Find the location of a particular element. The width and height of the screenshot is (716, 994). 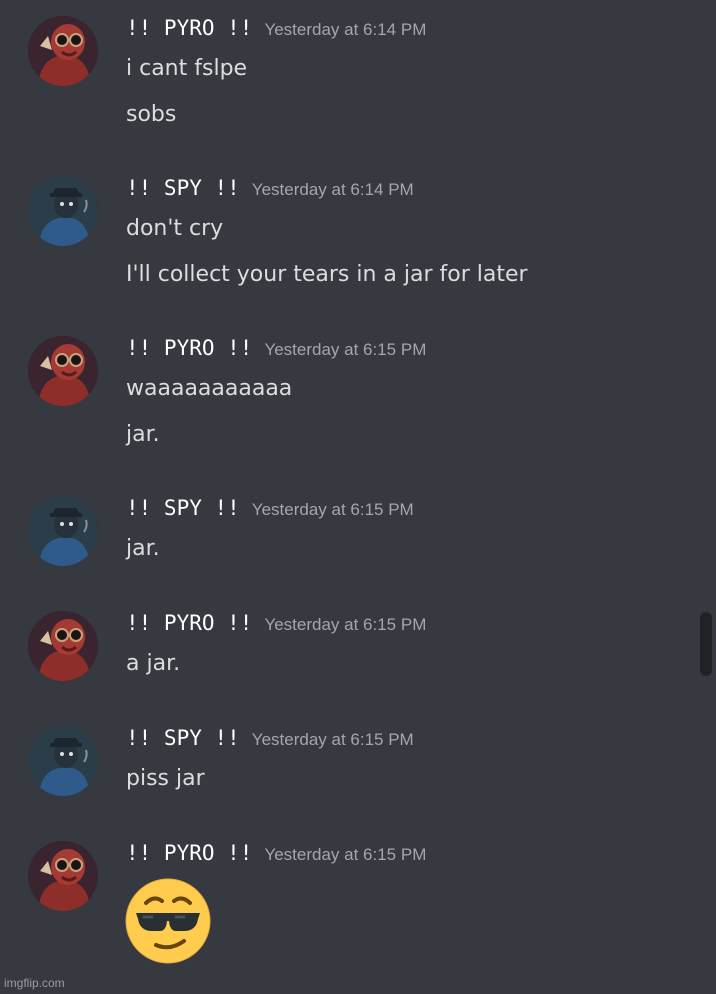

watermark: imgflip.com is located at coordinates (34, 983).